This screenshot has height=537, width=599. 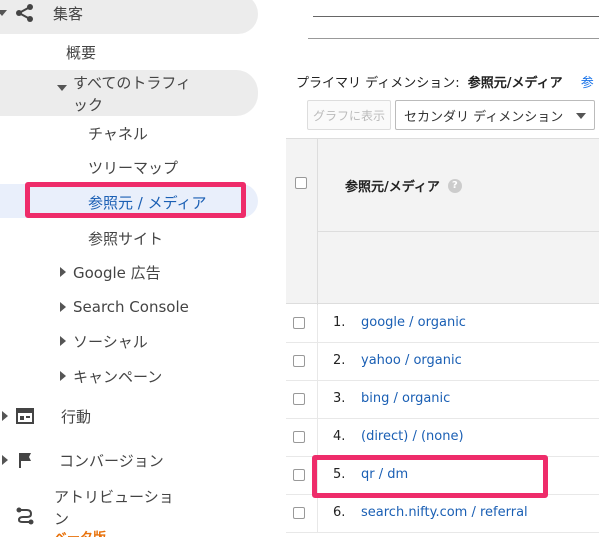 I want to click on plot-rows-label: グラフに表示, so click(x=348, y=115).